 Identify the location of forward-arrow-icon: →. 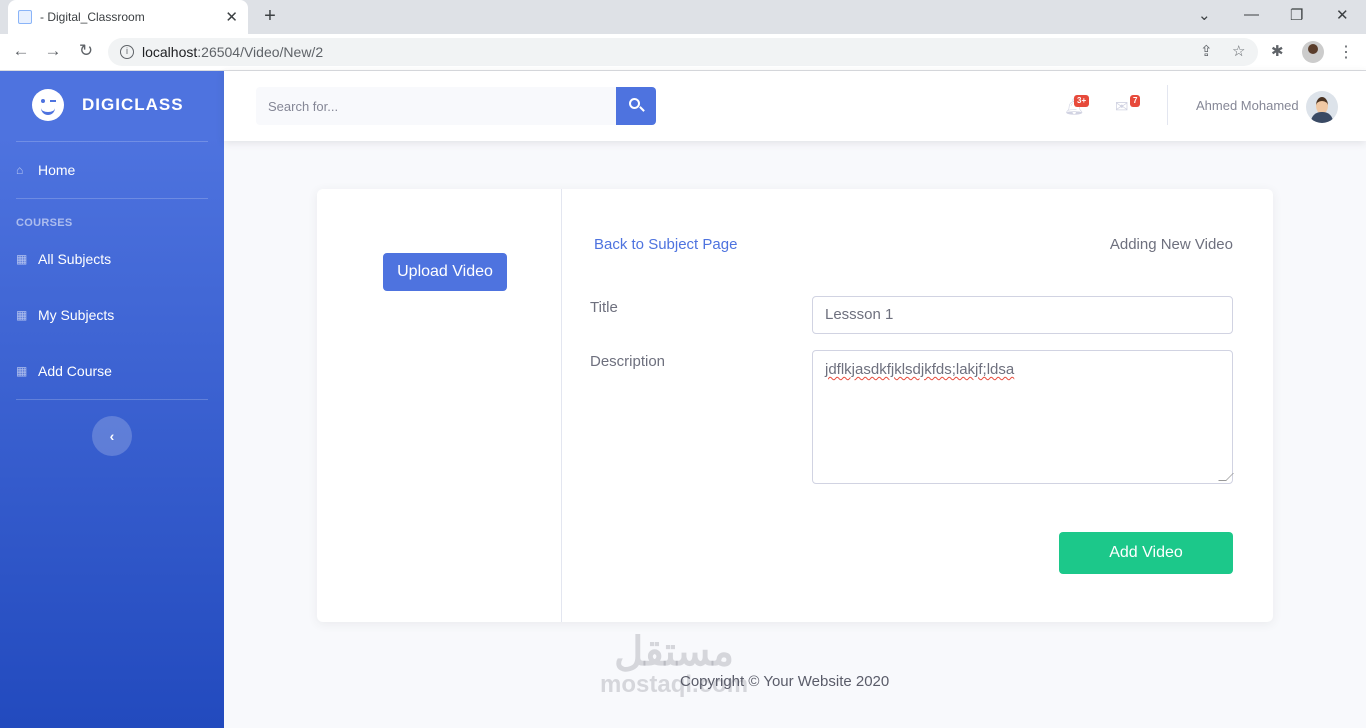
(53, 51).